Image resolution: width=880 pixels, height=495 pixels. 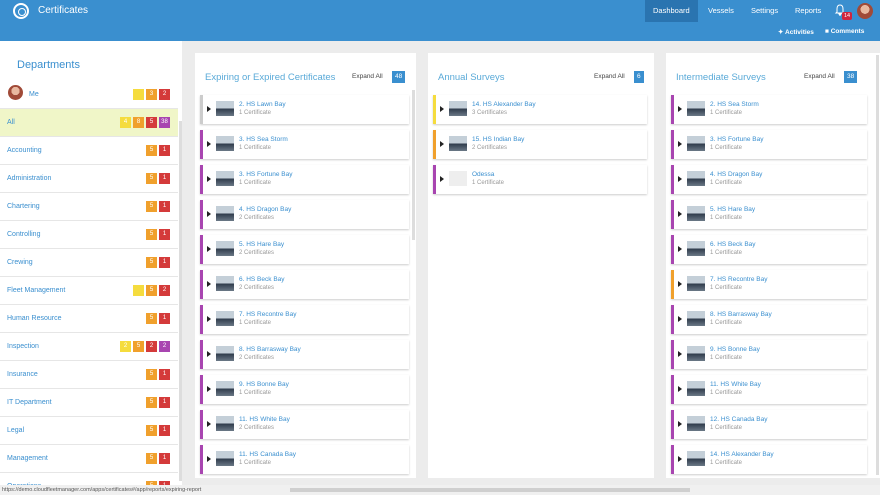 What do you see at coordinates (304, 109) in the screenshot?
I see `vessel-card: 2. HS Lawn Bay 1 Certificate` at bounding box center [304, 109].